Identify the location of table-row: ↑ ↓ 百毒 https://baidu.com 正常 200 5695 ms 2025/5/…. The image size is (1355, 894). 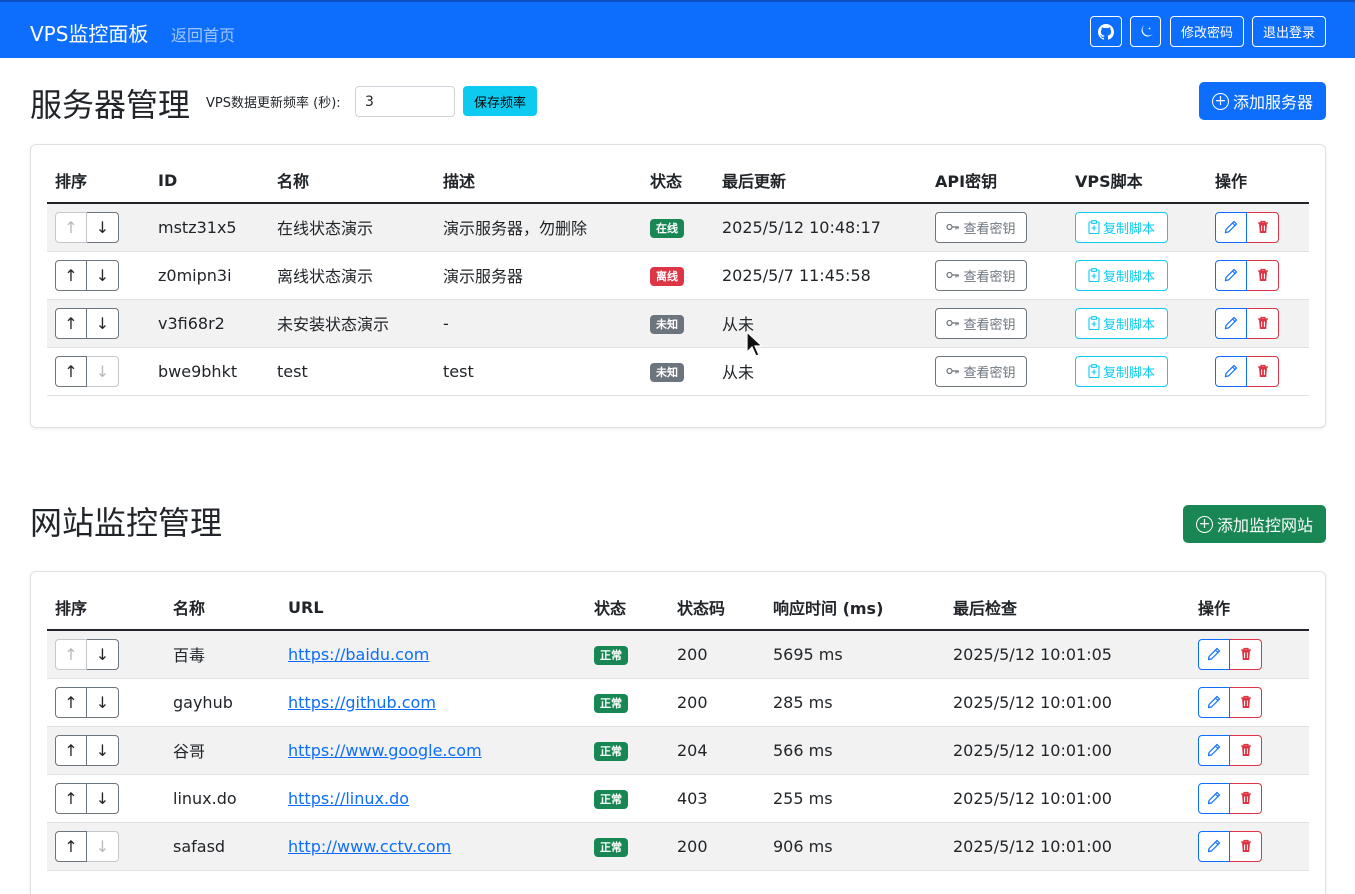
(678, 654).